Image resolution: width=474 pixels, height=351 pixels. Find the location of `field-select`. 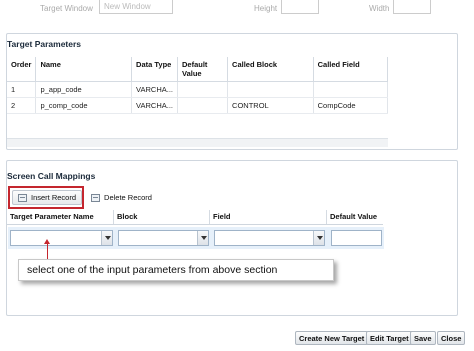

field-select is located at coordinates (269, 238).